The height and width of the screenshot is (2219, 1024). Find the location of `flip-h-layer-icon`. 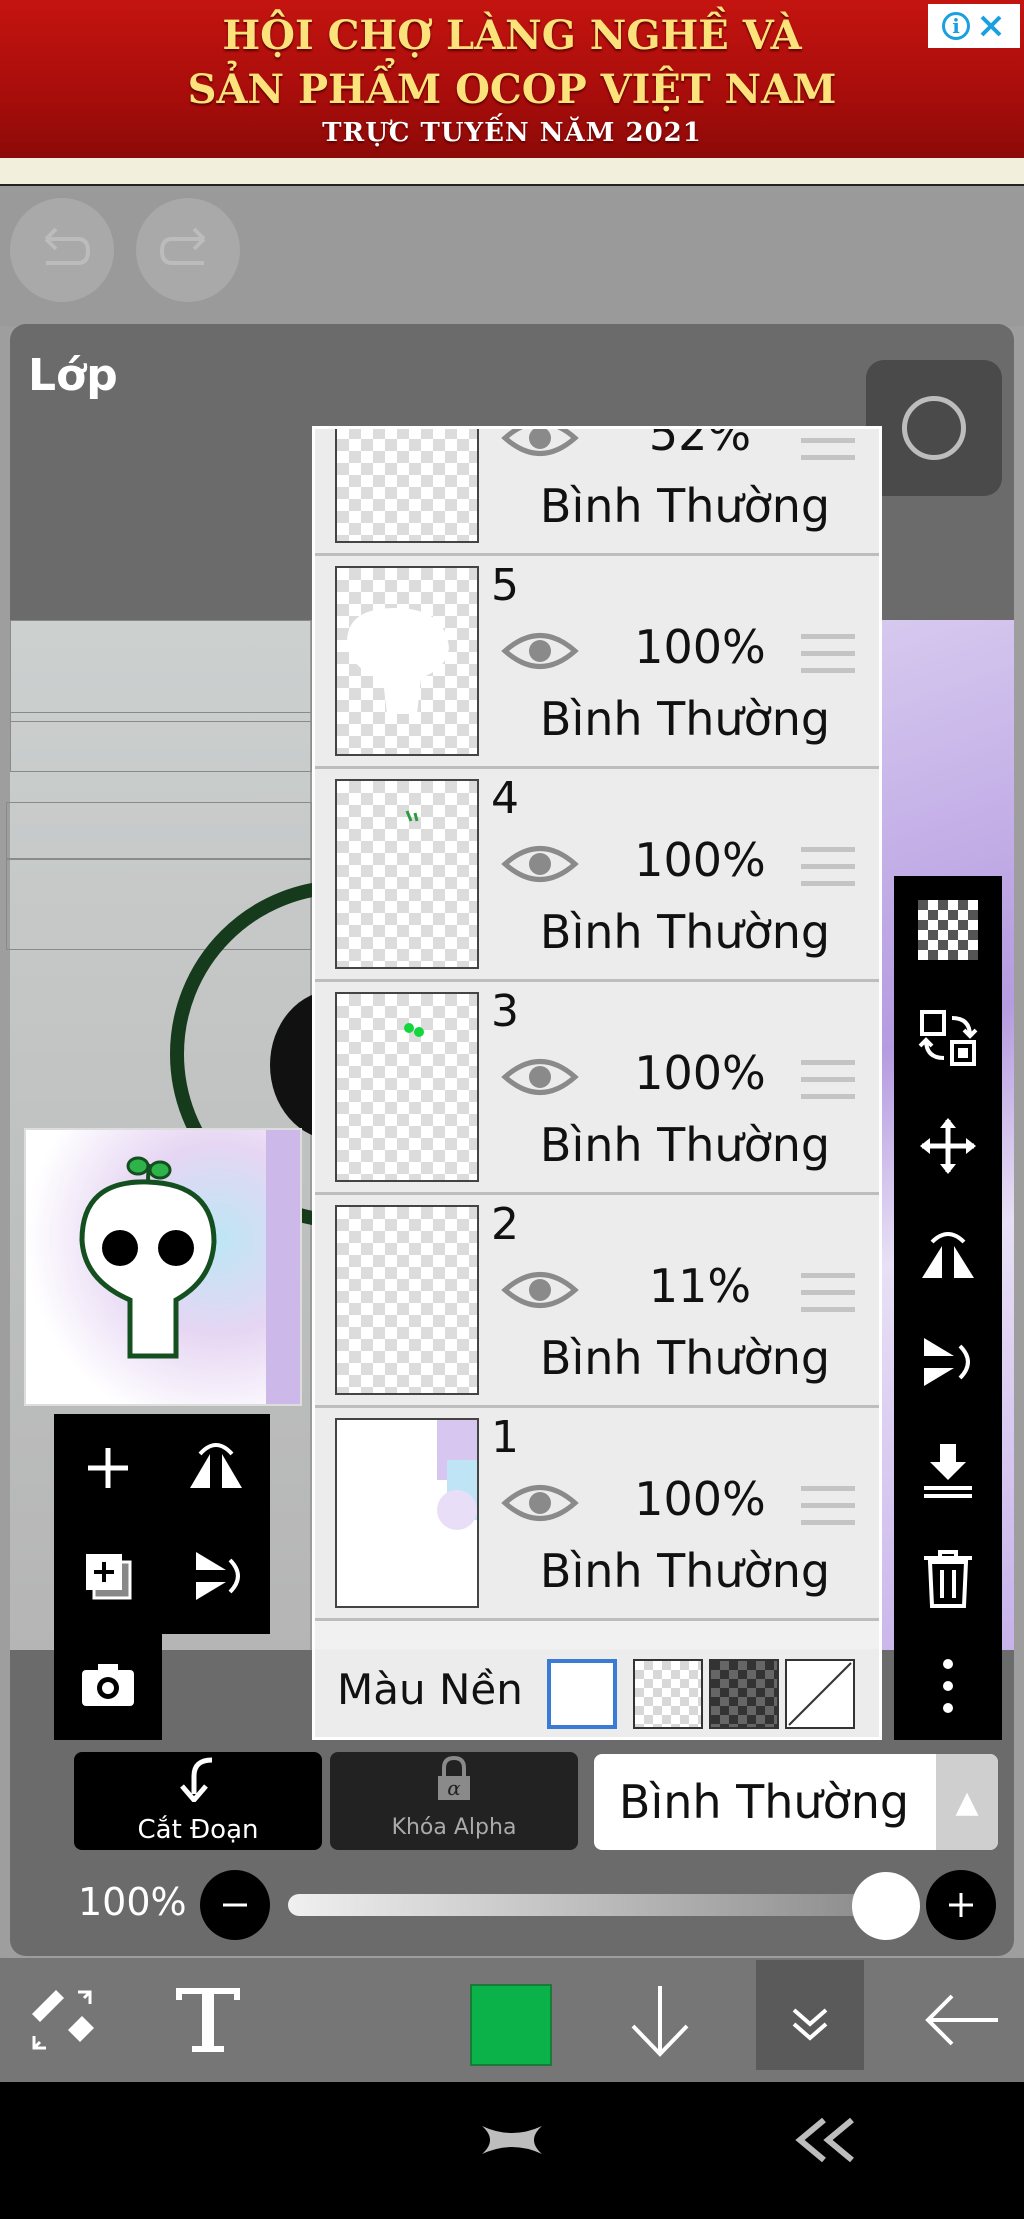

flip-h-layer-icon is located at coordinates (216, 1465).